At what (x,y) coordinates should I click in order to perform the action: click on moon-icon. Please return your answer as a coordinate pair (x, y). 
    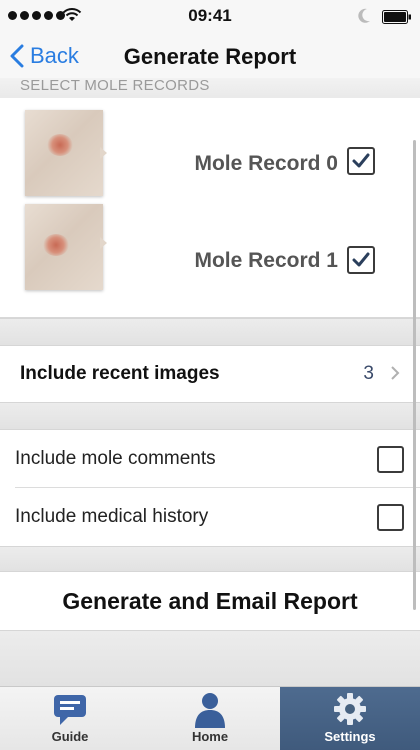
    Looking at the image, I should click on (364, 15).